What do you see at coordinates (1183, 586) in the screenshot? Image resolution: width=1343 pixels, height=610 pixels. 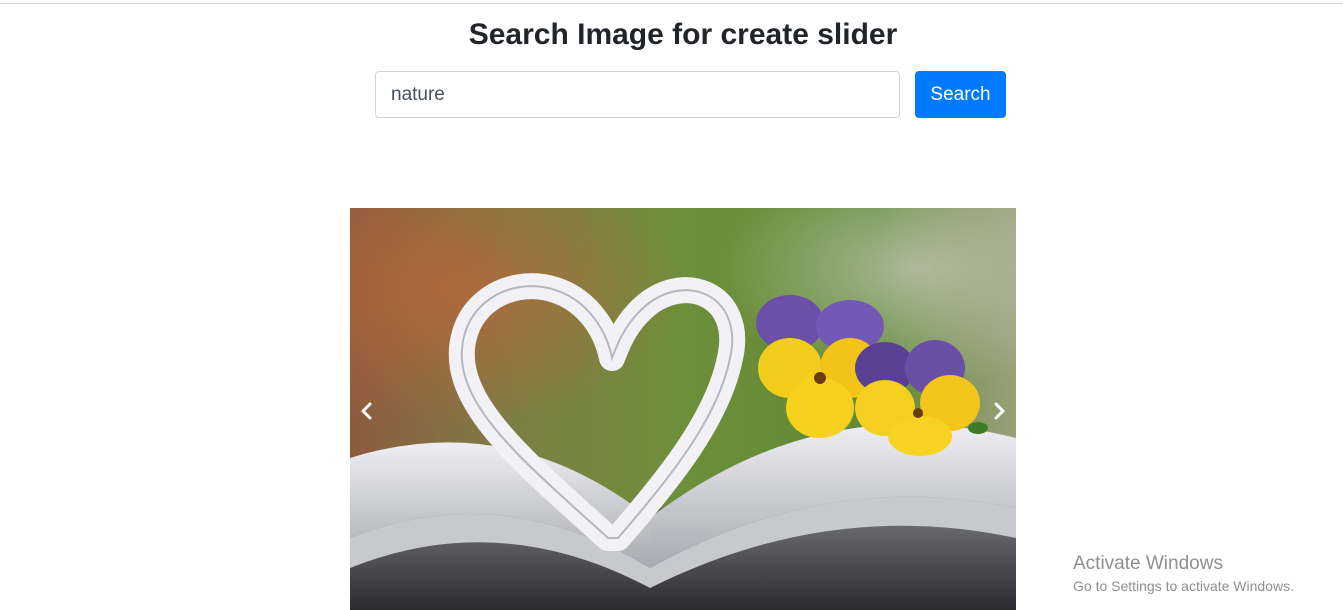 I see `watermark-subtitle: Go to Settings to activate Windows.` at bounding box center [1183, 586].